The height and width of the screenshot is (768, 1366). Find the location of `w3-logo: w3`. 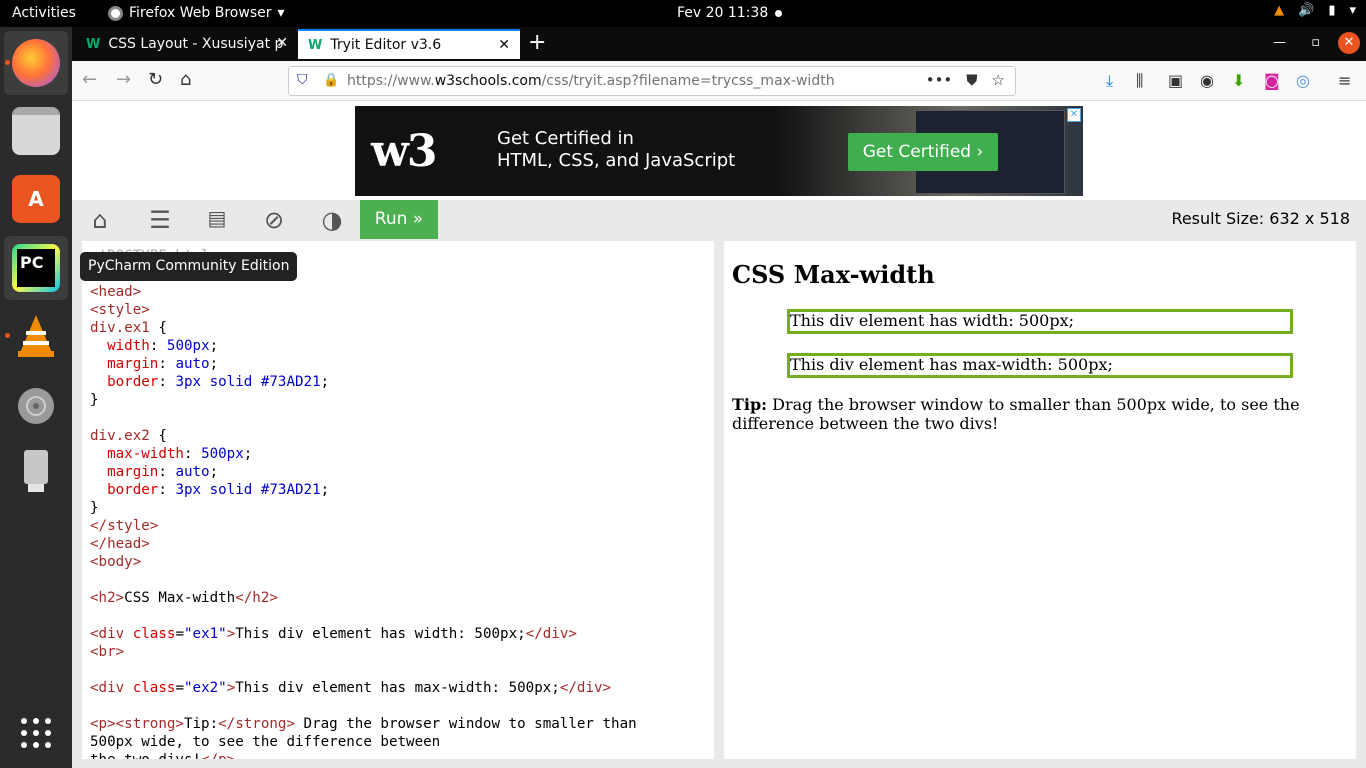

w3-logo: w3 is located at coordinates (404, 151).